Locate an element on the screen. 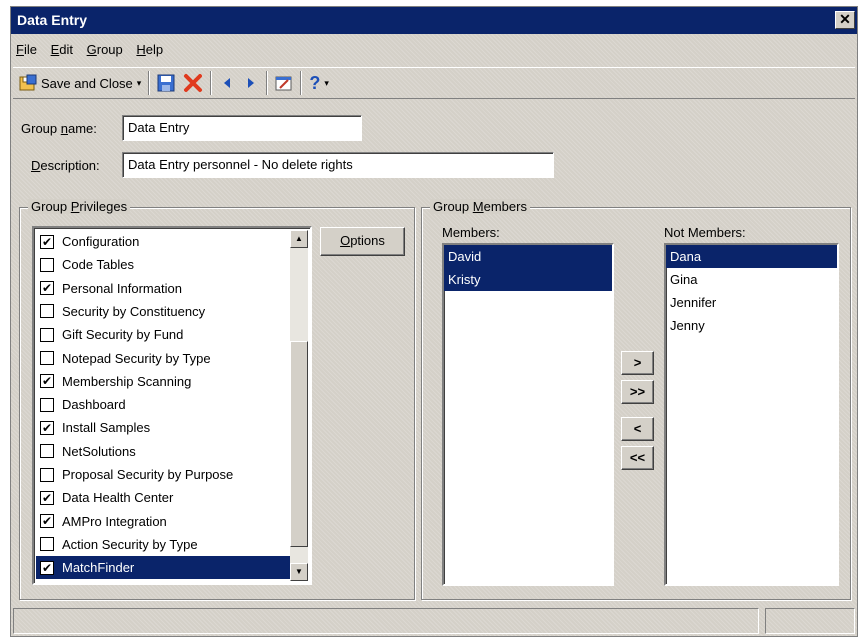  privilege-row: ✔ Configuration is located at coordinates (87, 241).